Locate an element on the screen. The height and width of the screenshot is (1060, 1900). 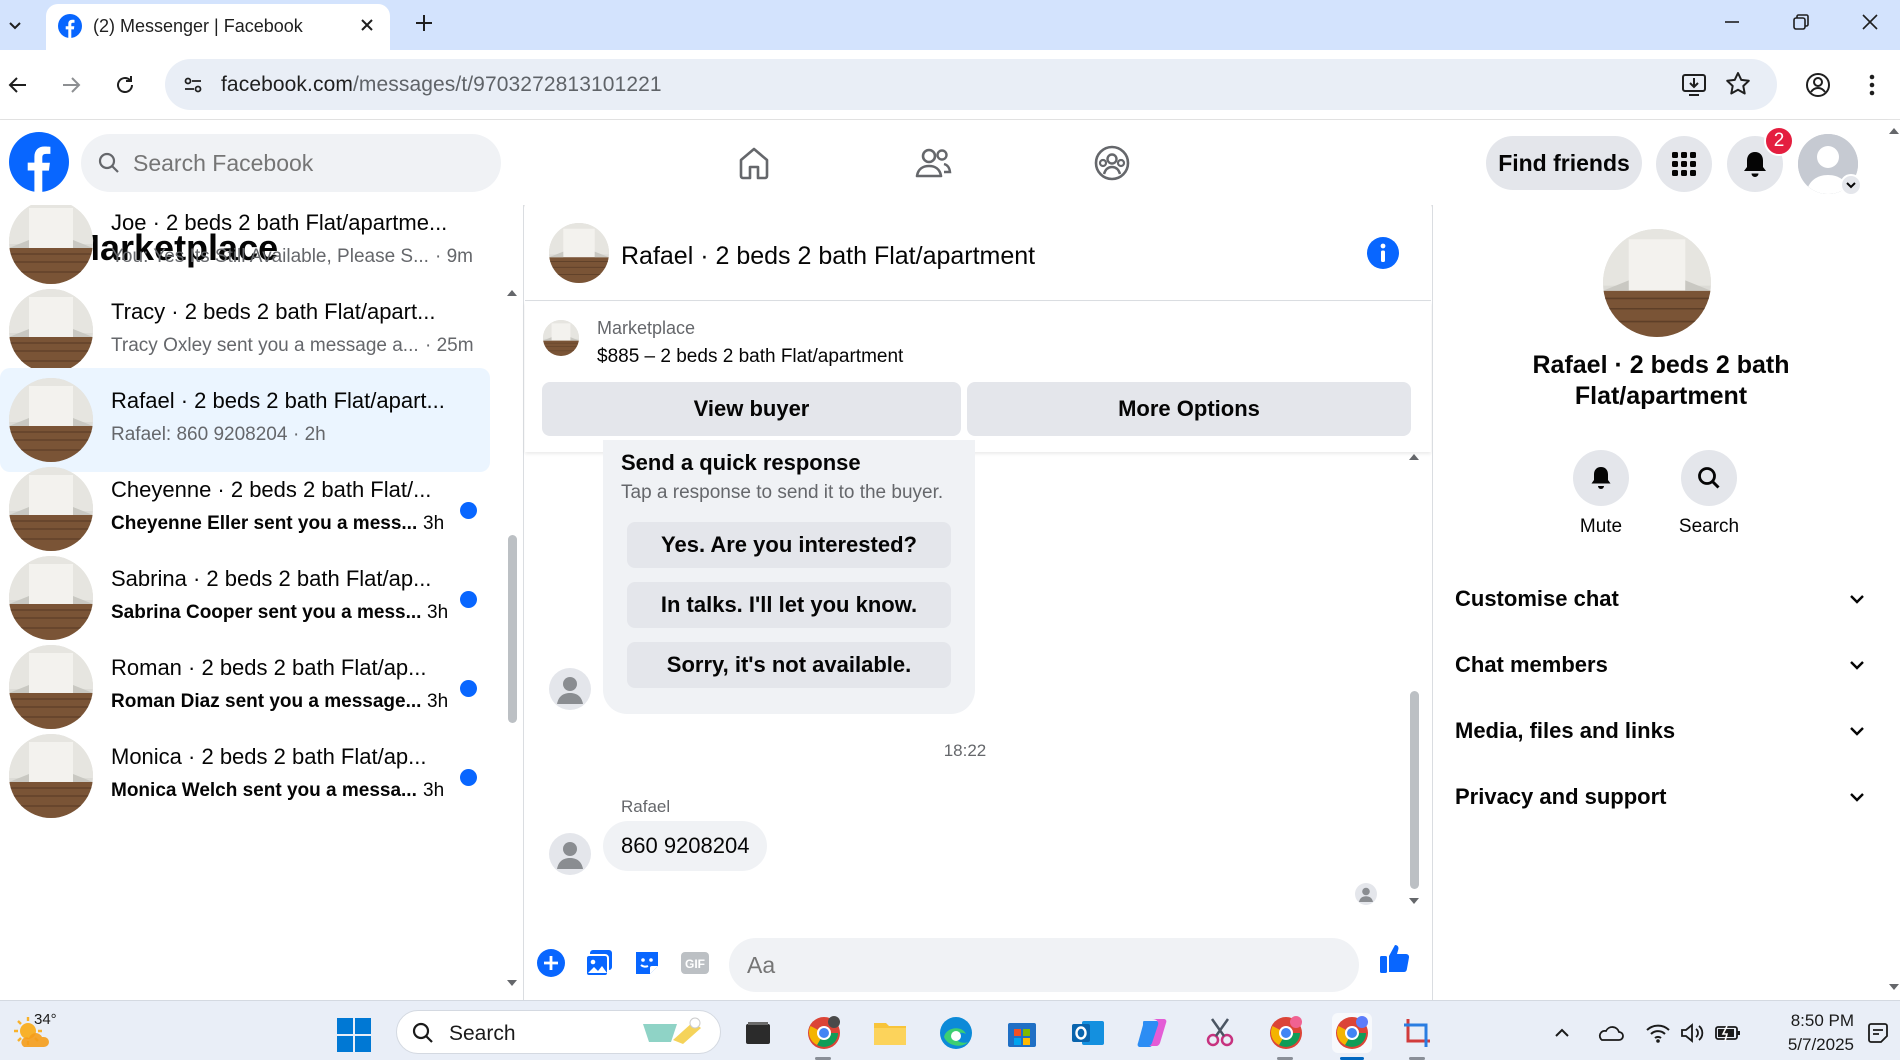
tab-list-chevron-icon is located at coordinates (15, 25).